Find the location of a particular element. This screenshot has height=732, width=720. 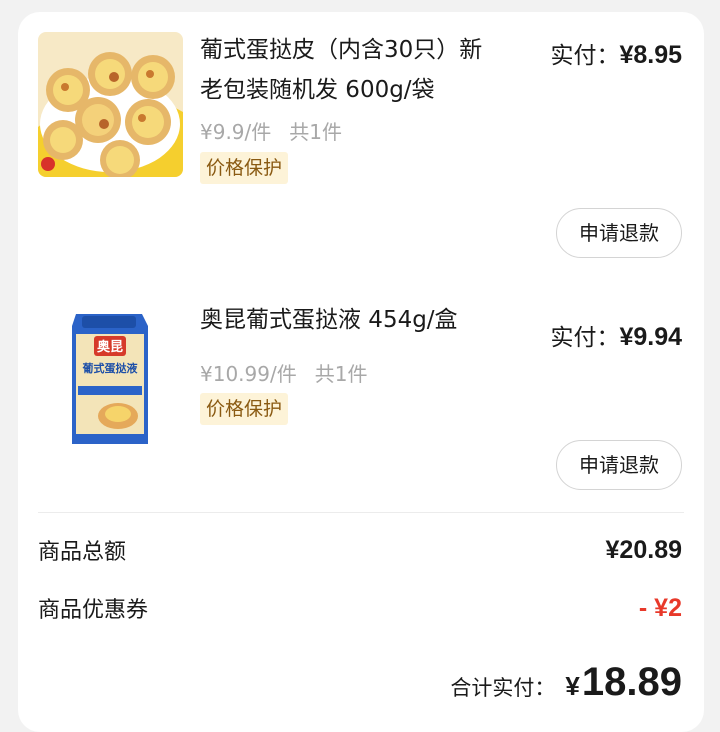

package-name: 葡式蛋挞液 is located at coordinates (110, 368).